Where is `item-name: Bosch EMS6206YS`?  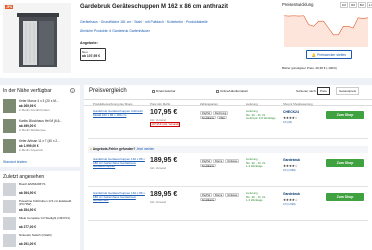 item-name: Bosch EMS6206YS is located at coordinates (32, 184).